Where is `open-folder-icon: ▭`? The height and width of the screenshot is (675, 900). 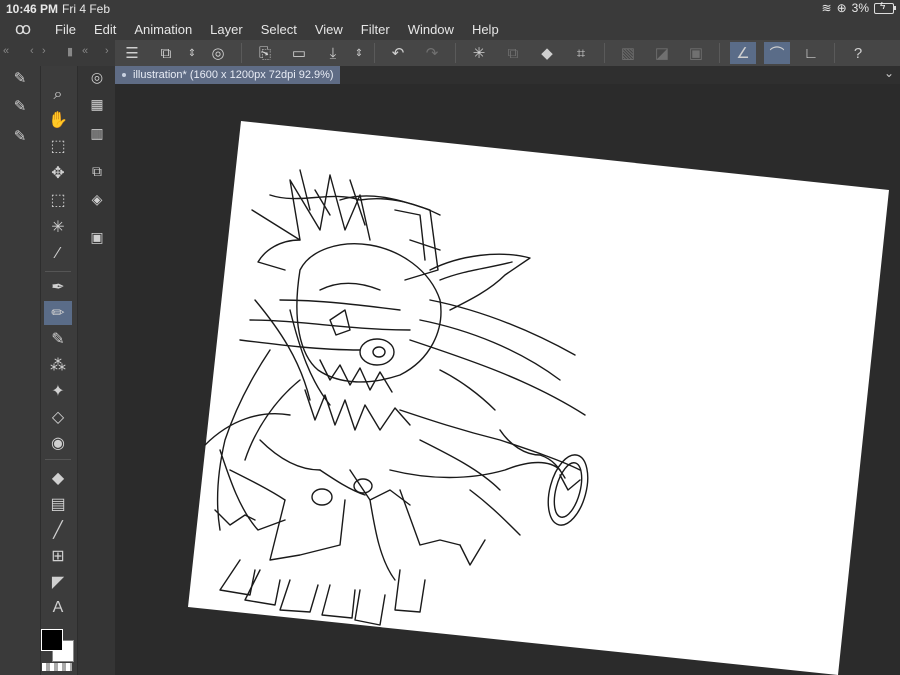
open-folder-icon: ▭ is located at coordinates (299, 53).